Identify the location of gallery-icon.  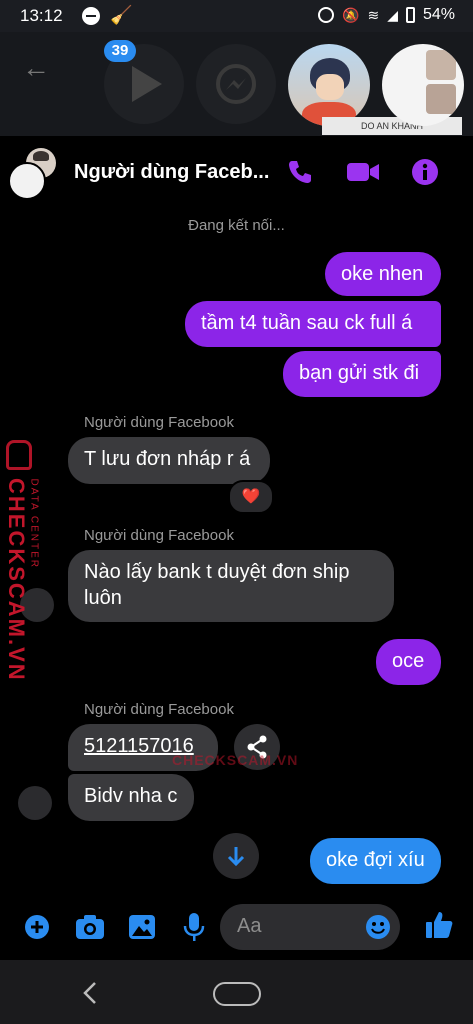
(142, 927).